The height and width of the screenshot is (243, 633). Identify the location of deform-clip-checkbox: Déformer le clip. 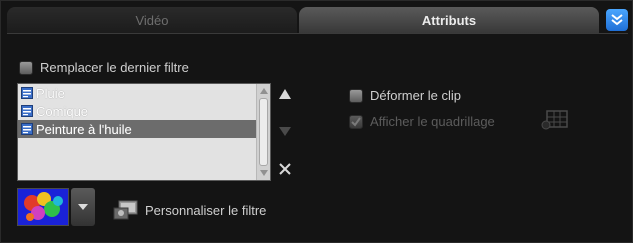
(405, 95).